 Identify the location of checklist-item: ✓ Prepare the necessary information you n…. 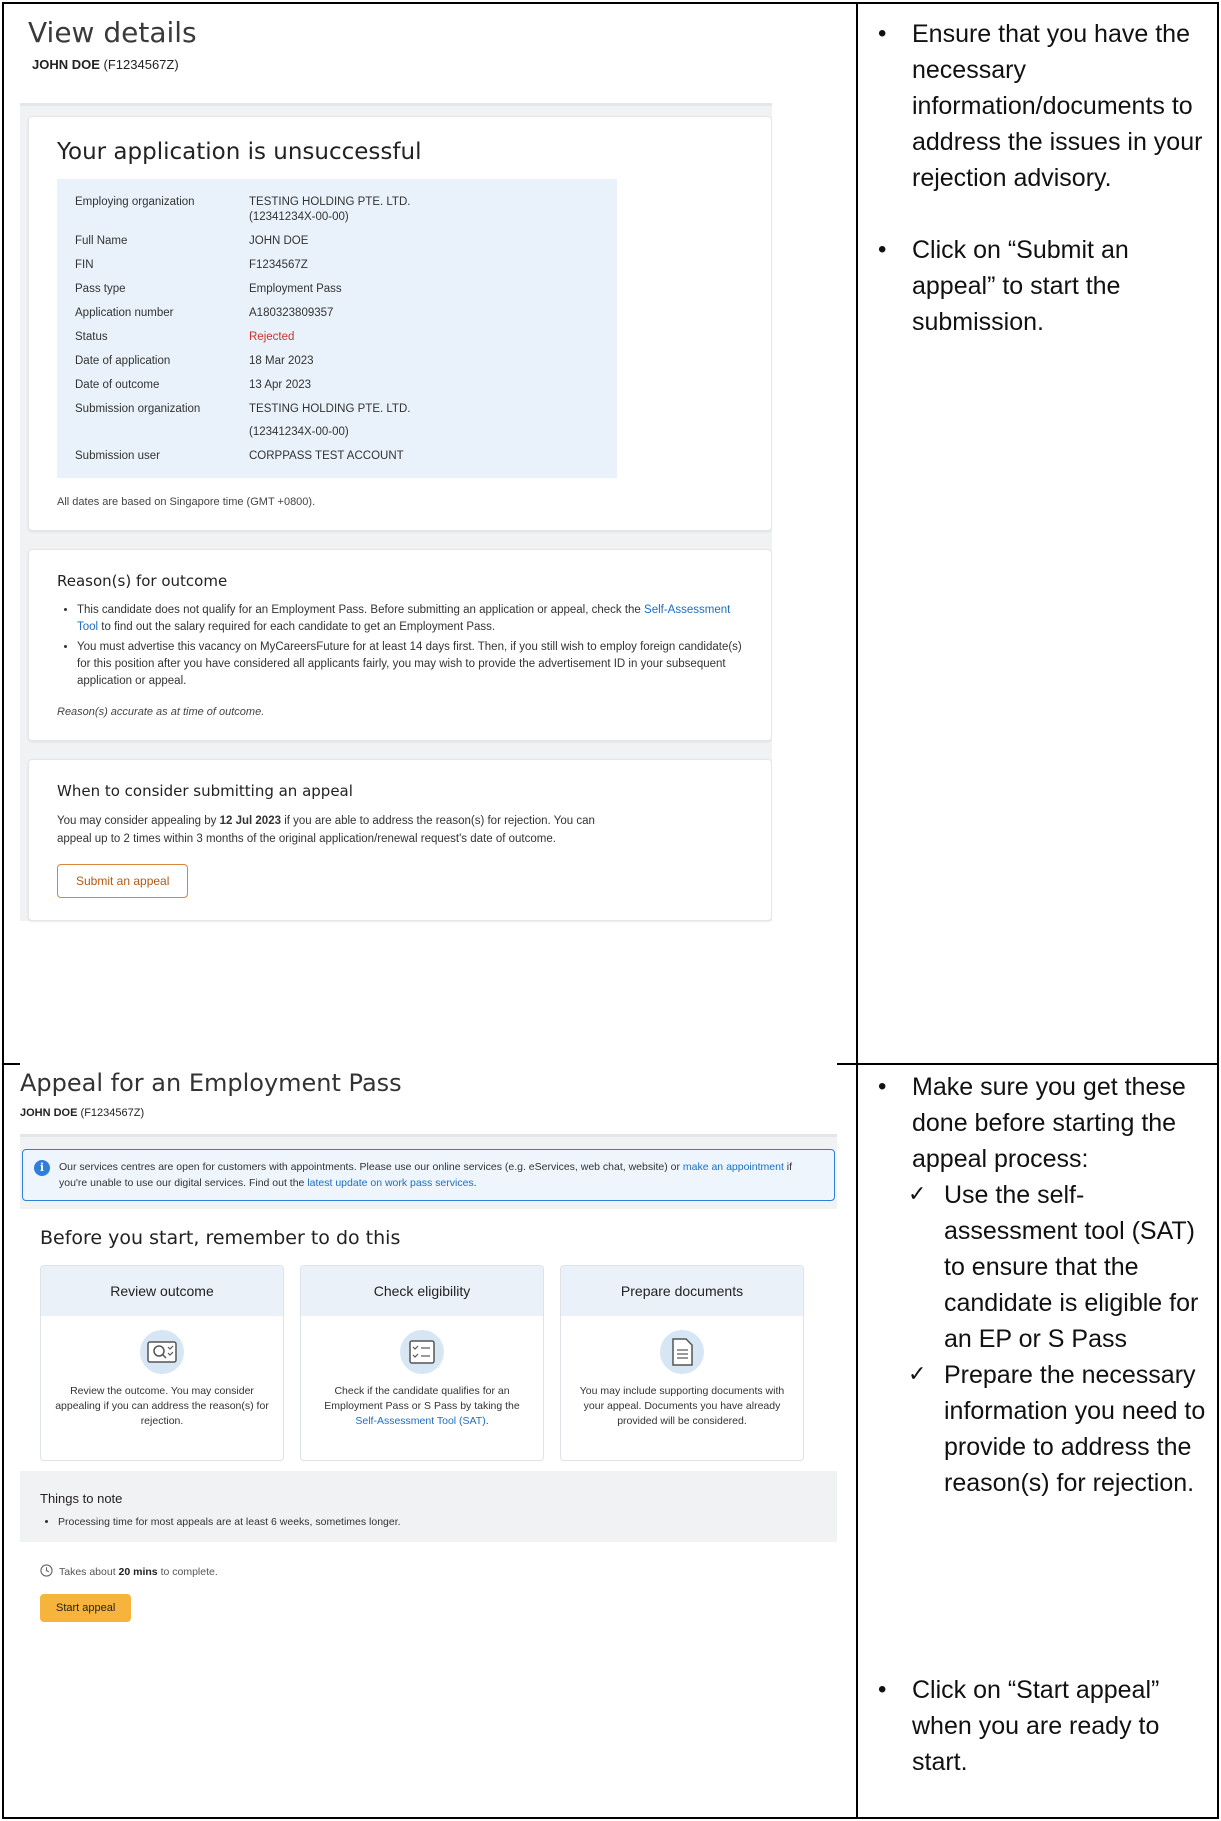
(1059, 1429).